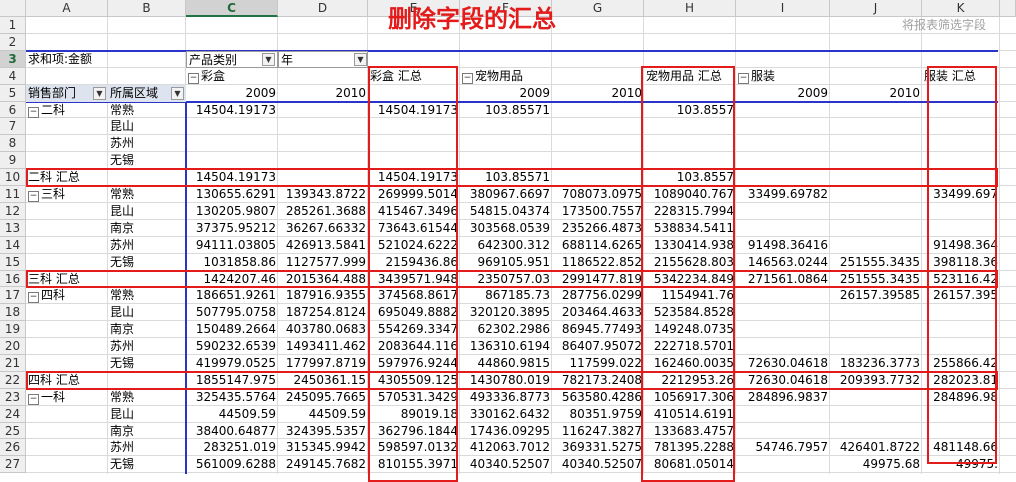 The width and height of the screenshot is (1016, 482). Describe the element at coordinates (690, 262) in the screenshot. I see `value-cell-h: 2155628.803` at that location.